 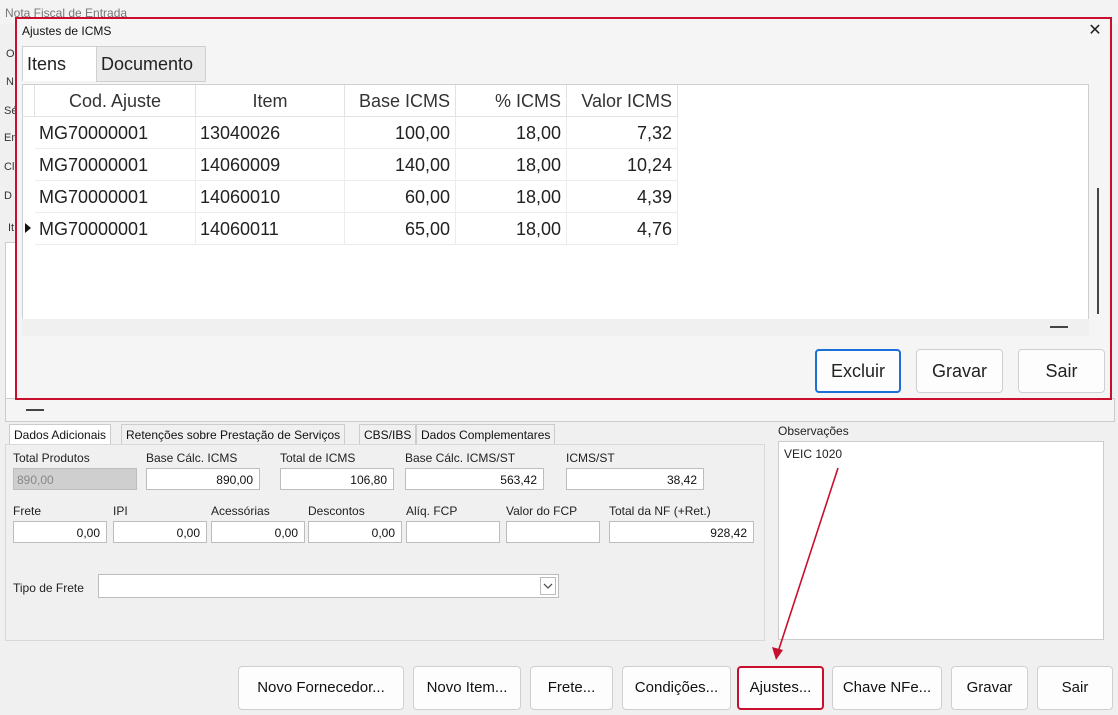 I want to click on cell-base-icms: 65,00, so click(x=400, y=229).